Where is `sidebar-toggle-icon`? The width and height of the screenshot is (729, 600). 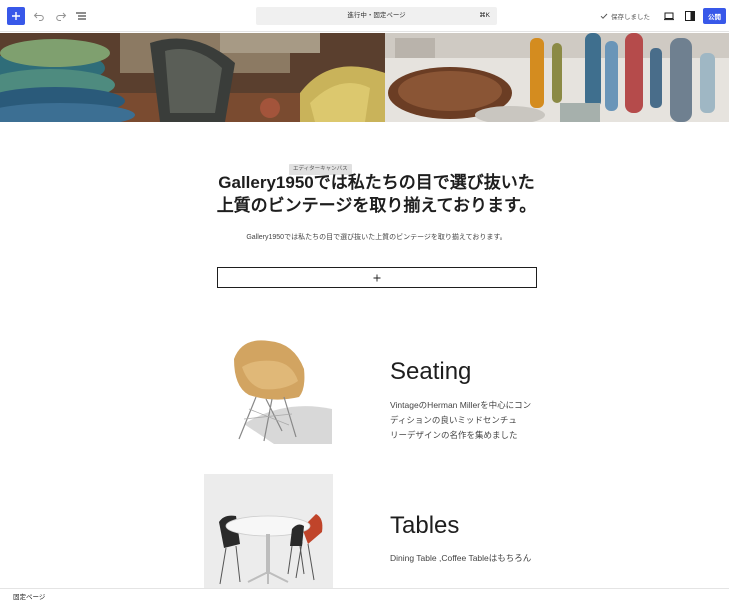 sidebar-toggle-icon is located at coordinates (690, 16).